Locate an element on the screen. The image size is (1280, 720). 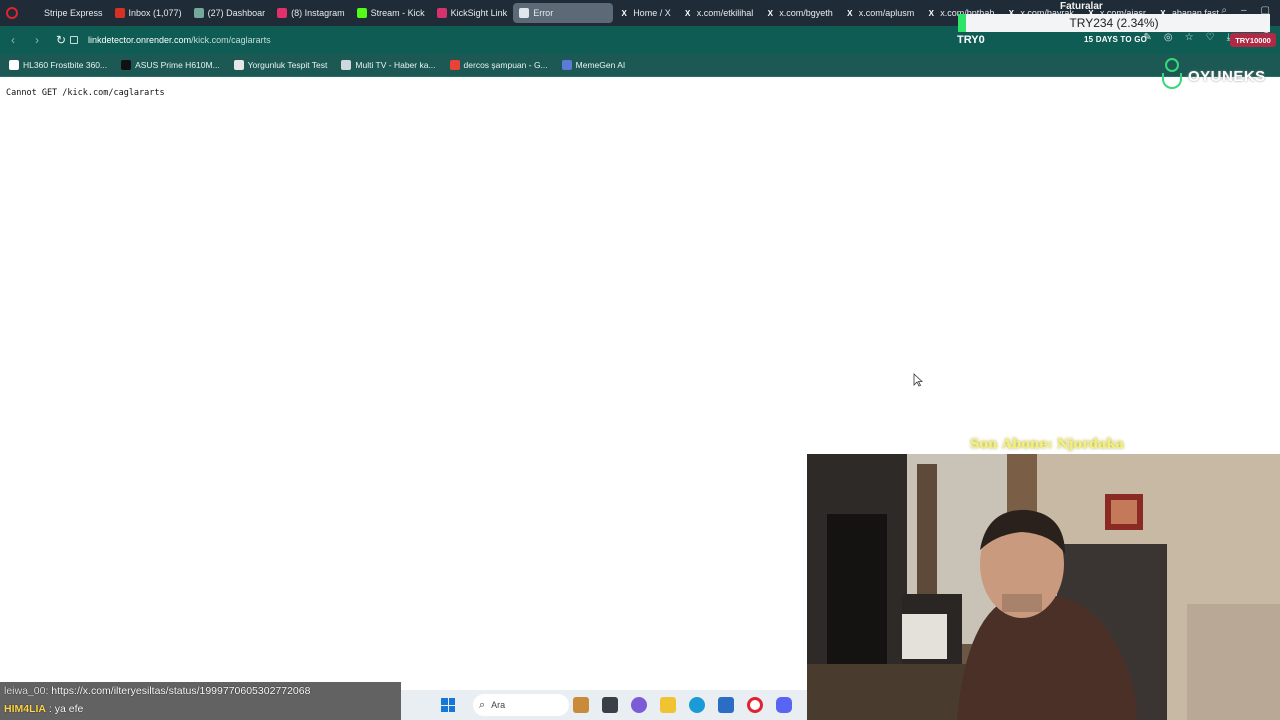
chat-username: leiwa_00 is located at coordinates (25, 691).